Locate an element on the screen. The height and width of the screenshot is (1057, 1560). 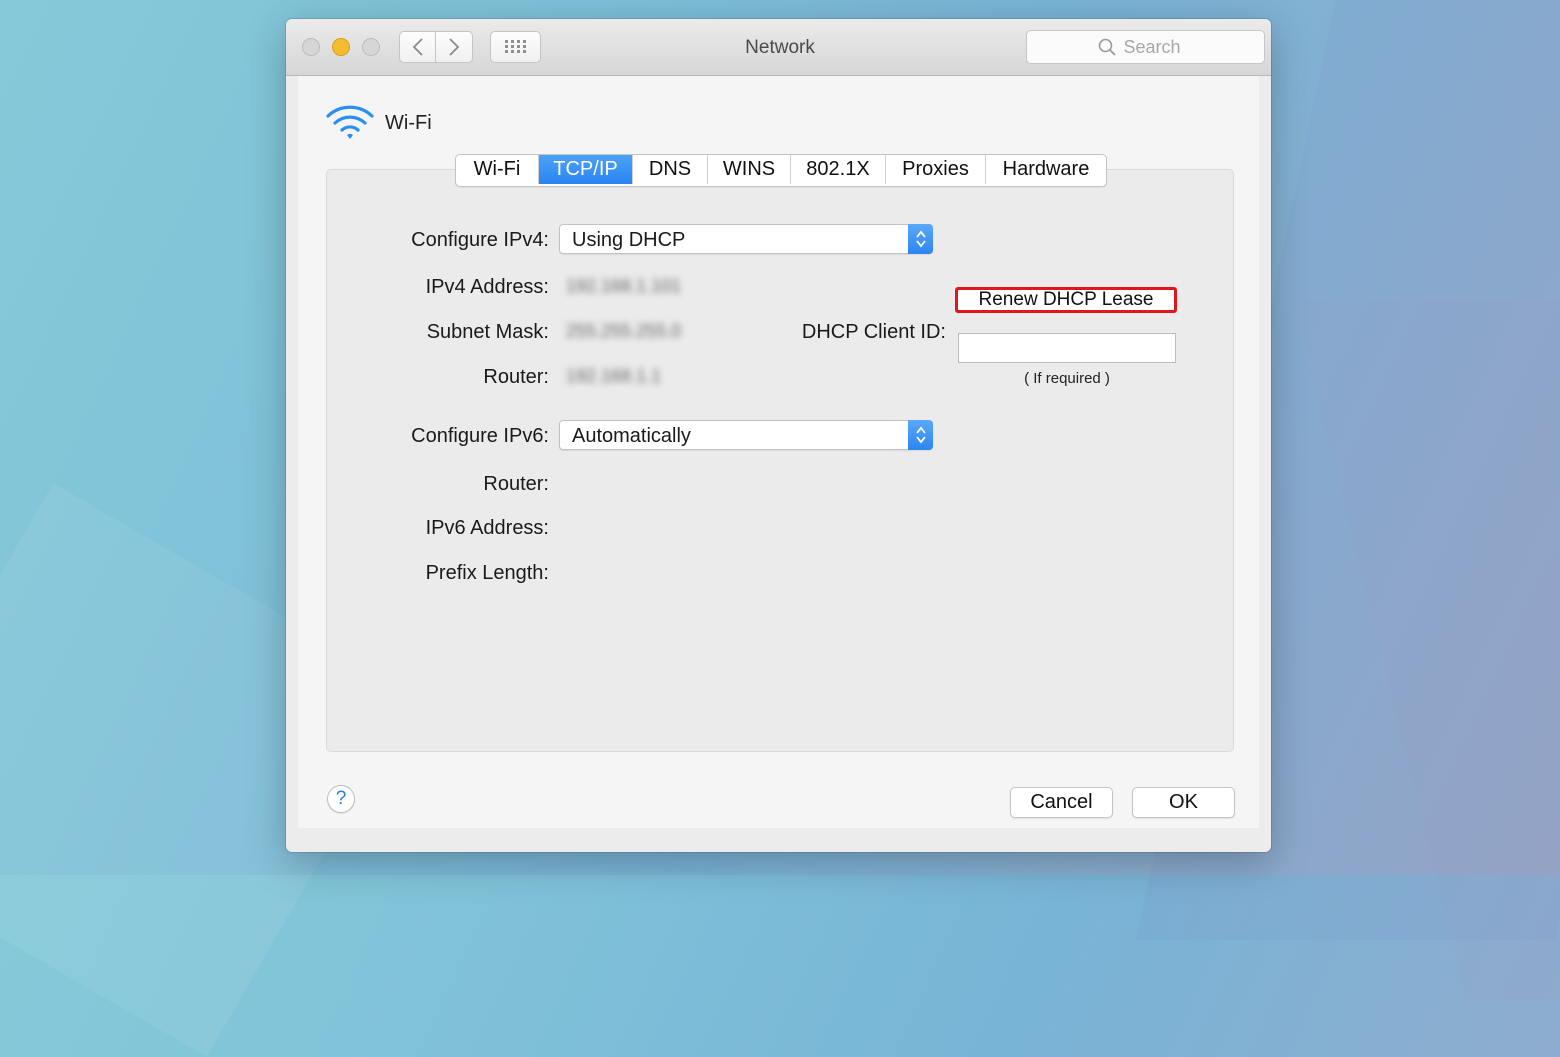
grid-icon is located at coordinates (515, 46).